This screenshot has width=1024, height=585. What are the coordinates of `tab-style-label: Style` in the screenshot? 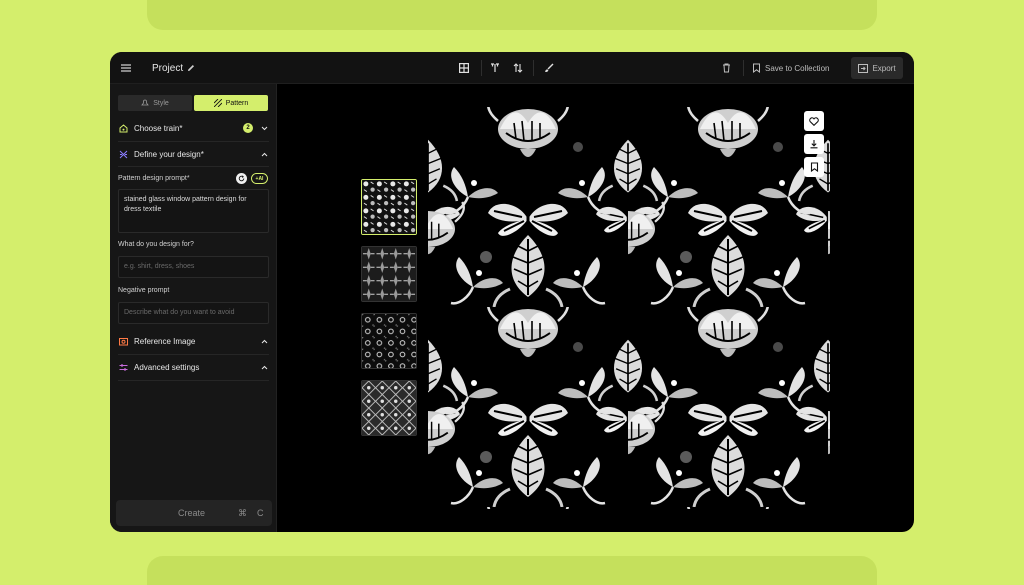 It's located at (161, 103).